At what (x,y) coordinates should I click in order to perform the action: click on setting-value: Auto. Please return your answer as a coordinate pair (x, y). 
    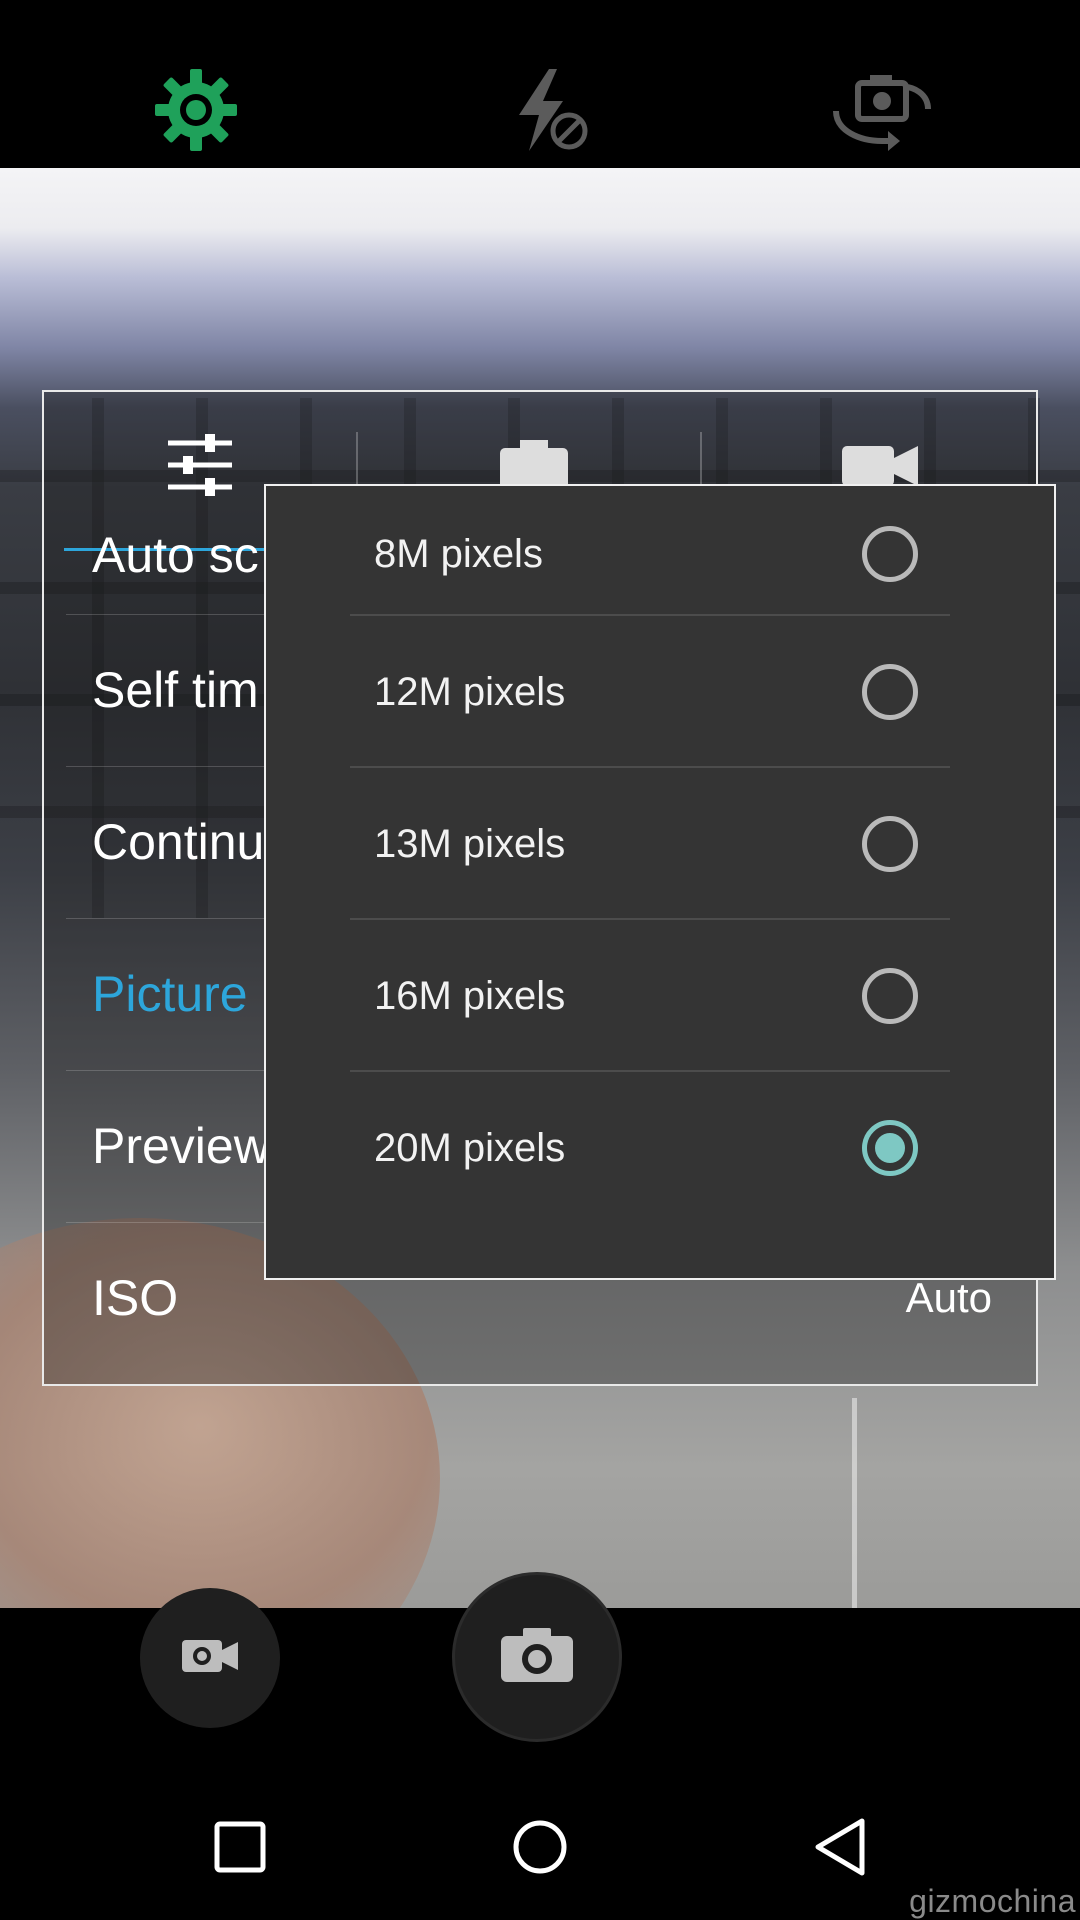
    Looking at the image, I should click on (948, 1297).